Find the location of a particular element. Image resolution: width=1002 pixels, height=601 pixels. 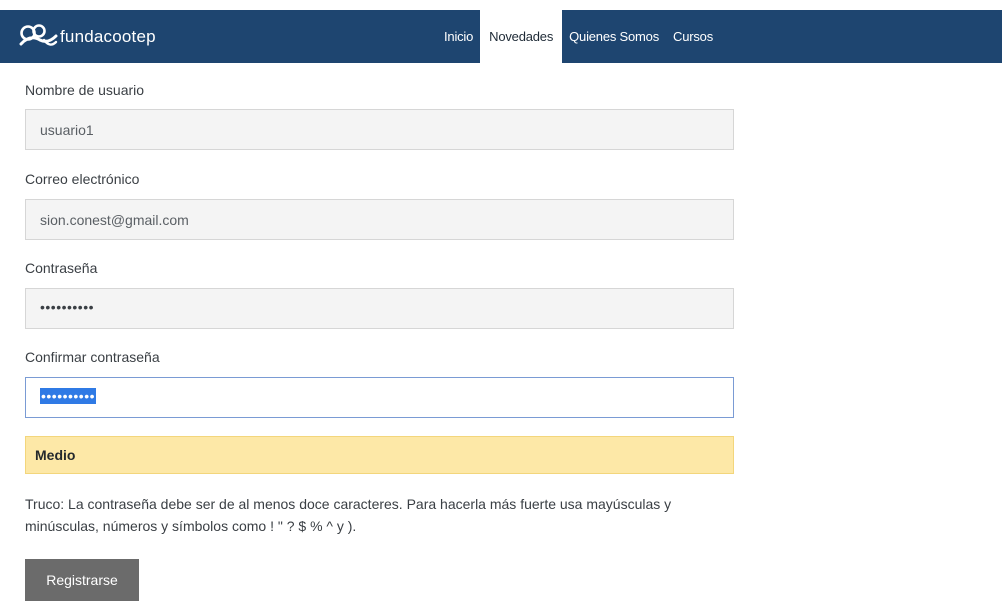

nav-item-novedades: Novedades is located at coordinates (521, 36).